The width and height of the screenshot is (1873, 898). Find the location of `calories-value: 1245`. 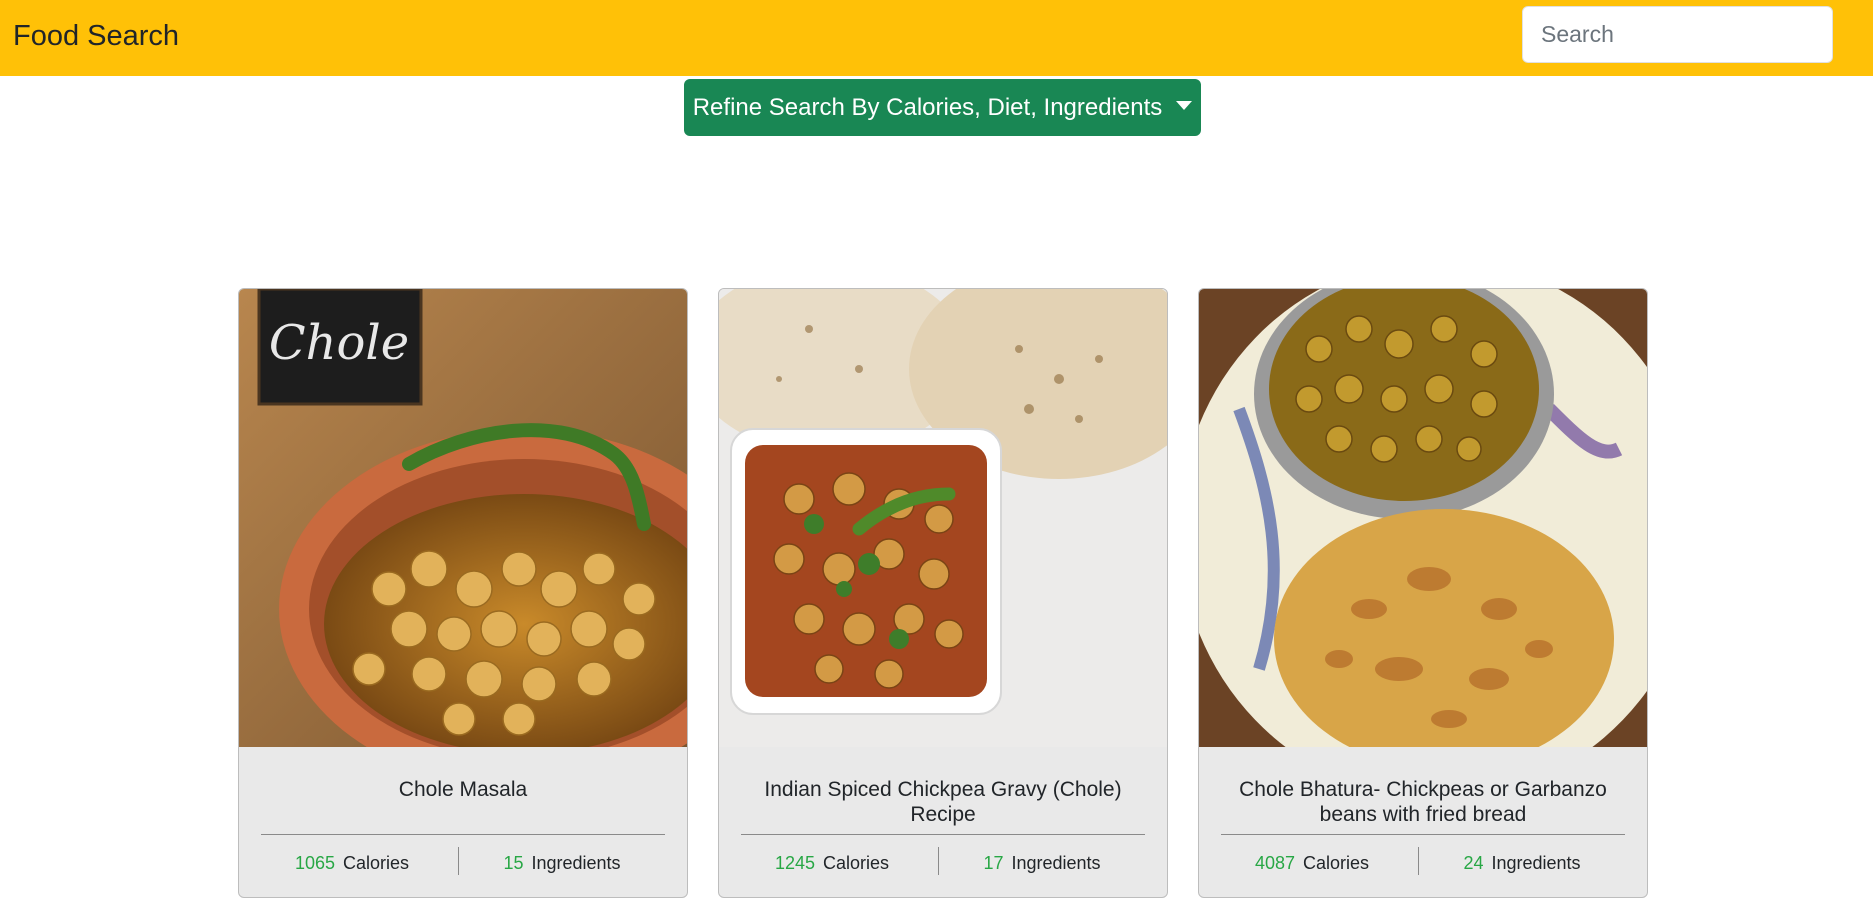

calories-value: 1245 is located at coordinates (794, 863).